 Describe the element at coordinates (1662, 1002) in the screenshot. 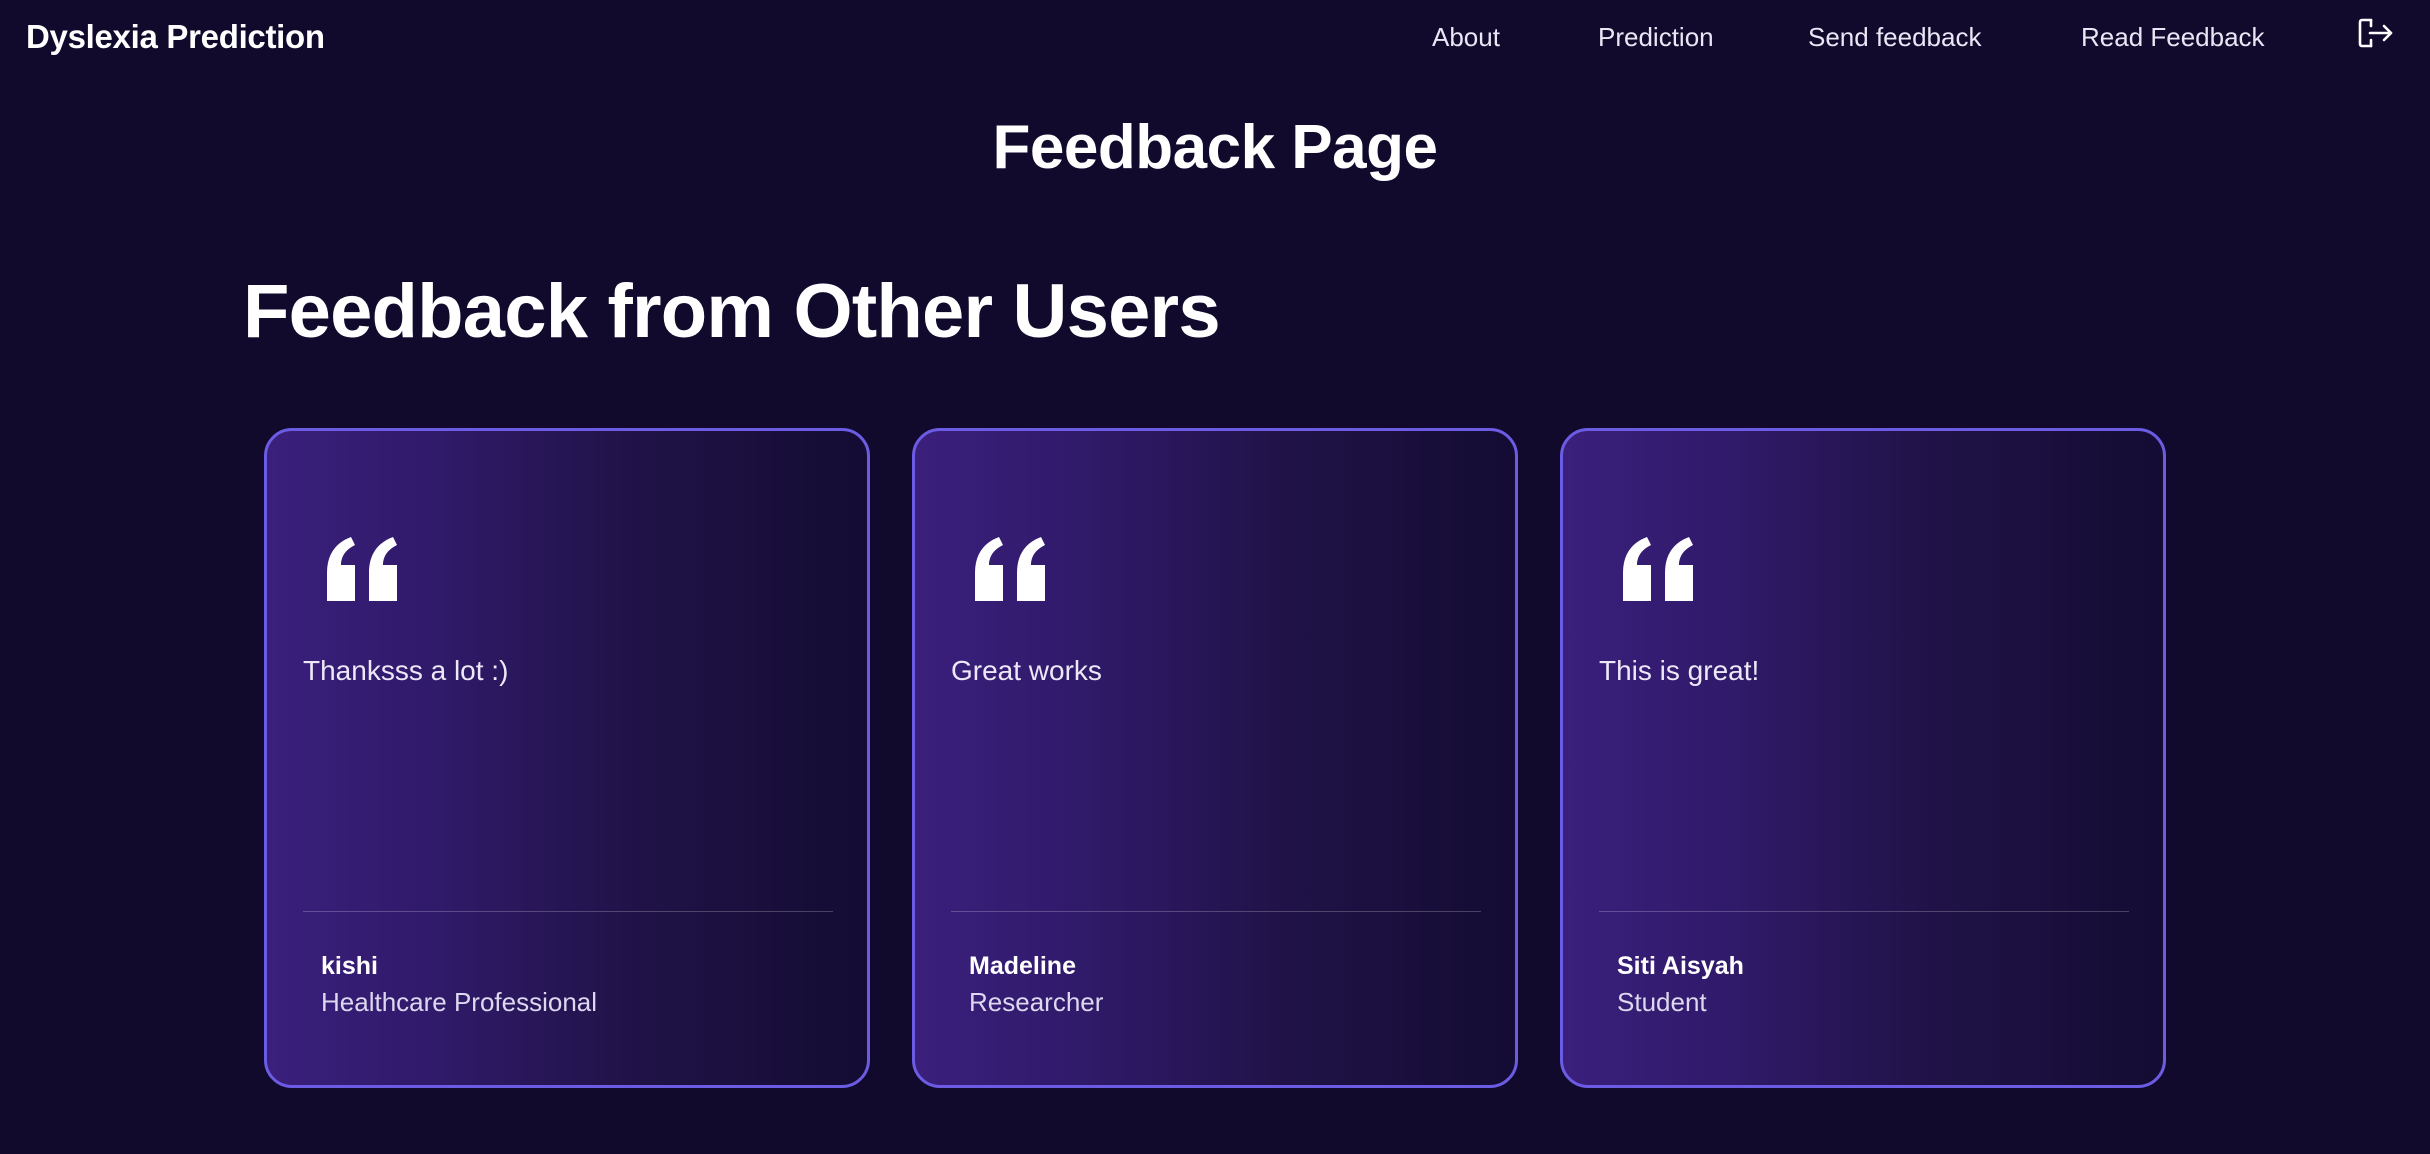

I see `feedback-role: Student` at that location.